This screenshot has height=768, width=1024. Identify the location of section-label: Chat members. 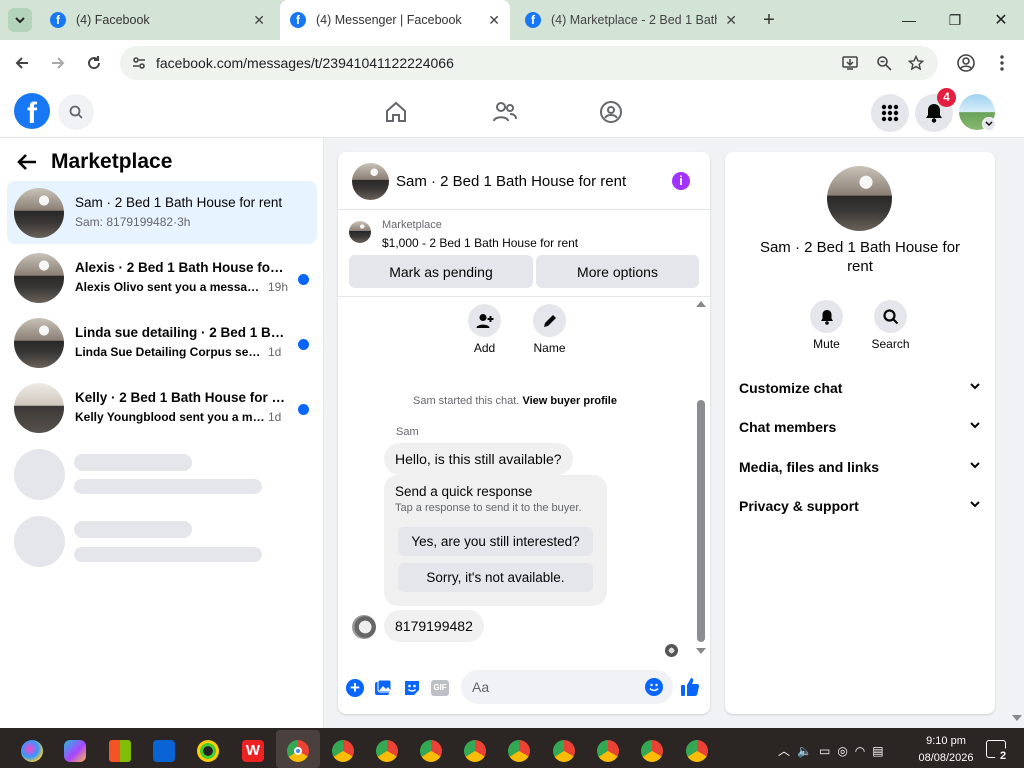
(788, 427).